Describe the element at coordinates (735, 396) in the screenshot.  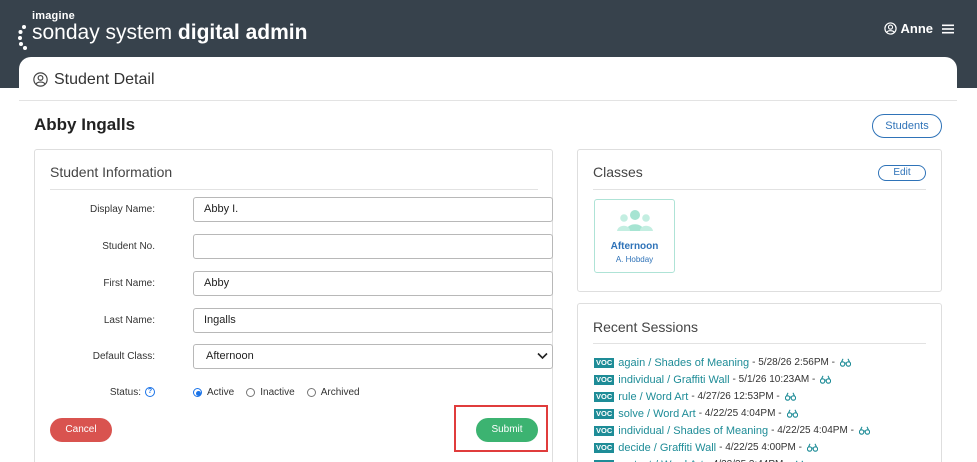
I see `session-date: - 4/27/26 12:53PM -` at that location.